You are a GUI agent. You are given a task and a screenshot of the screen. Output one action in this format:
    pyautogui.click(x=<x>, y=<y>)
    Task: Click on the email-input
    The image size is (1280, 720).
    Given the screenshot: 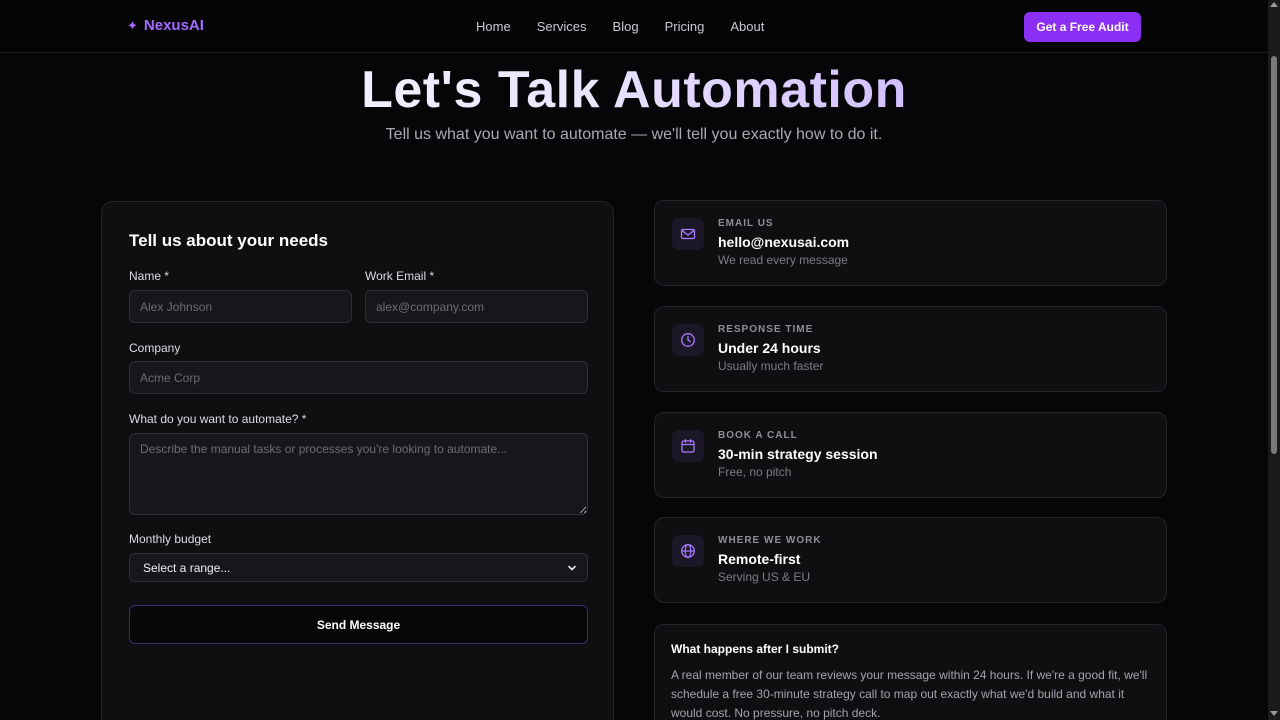 What is the action you would take?
    pyautogui.click(x=476, y=306)
    